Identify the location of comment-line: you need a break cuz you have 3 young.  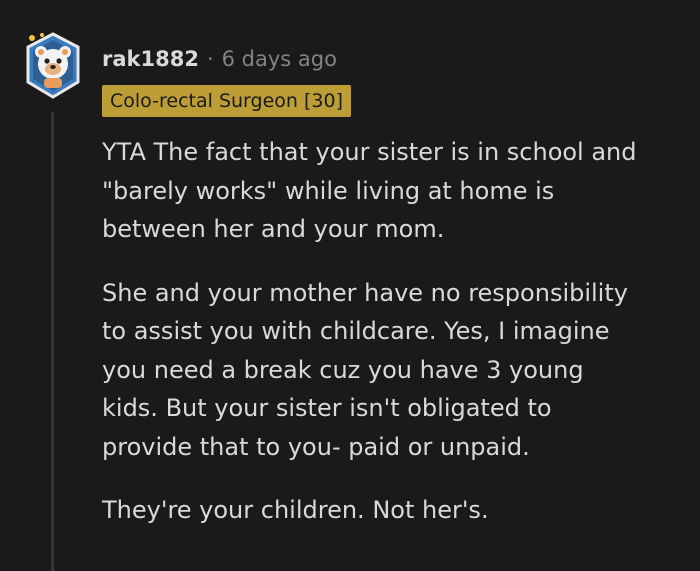
(343, 369).